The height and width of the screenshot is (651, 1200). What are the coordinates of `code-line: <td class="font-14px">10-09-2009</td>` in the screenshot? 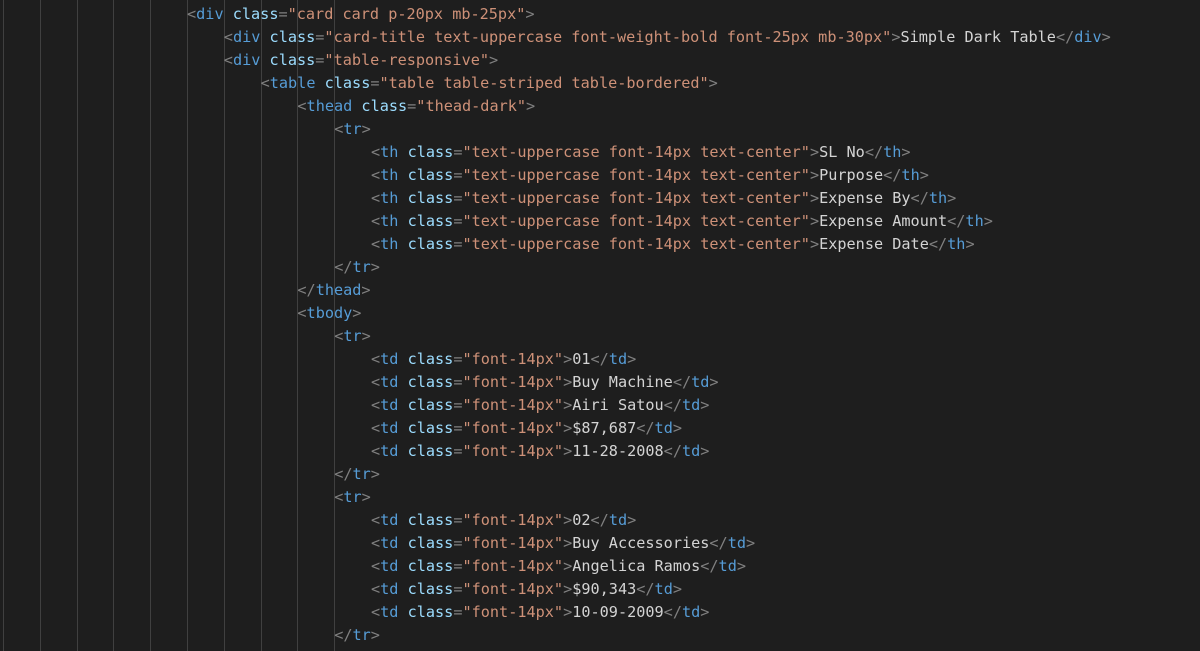 It's located at (540, 612).